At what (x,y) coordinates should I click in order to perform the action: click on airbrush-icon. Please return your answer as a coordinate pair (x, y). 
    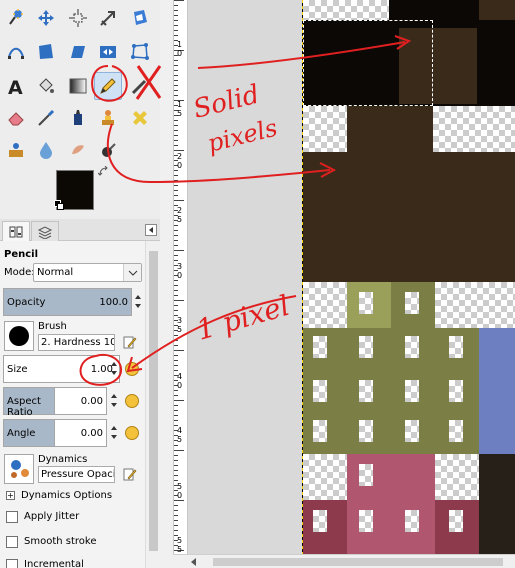
    Looking at the image, I should click on (46, 118).